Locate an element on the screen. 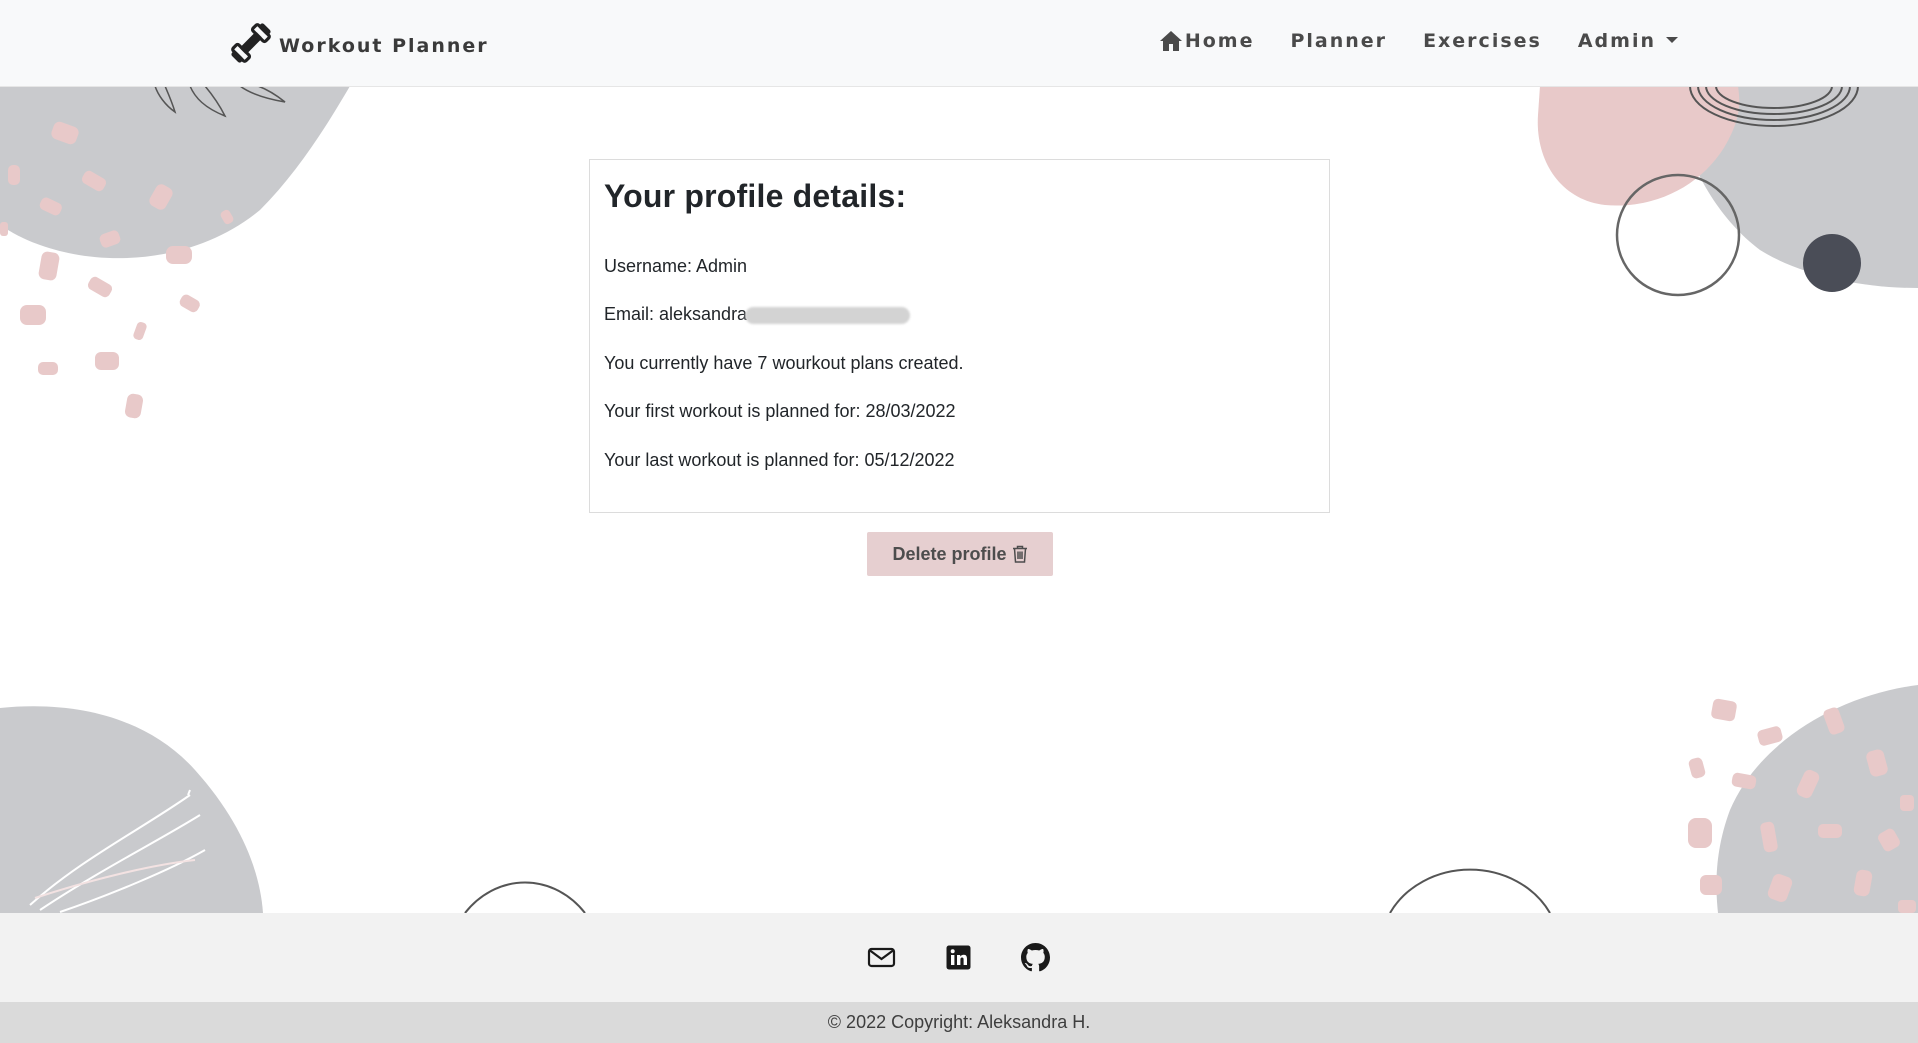 The width and height of the screenshot is (1918, 1043). delete-profile-button: Delete profile is located at coordinates (960, 554).